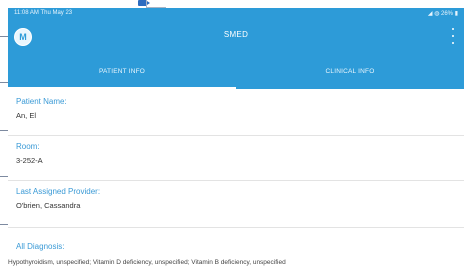  What do you see at coordinates (29, 160) in the screenshot?
I see `room-value: 3-252-A` at bounding box center [29, 160].